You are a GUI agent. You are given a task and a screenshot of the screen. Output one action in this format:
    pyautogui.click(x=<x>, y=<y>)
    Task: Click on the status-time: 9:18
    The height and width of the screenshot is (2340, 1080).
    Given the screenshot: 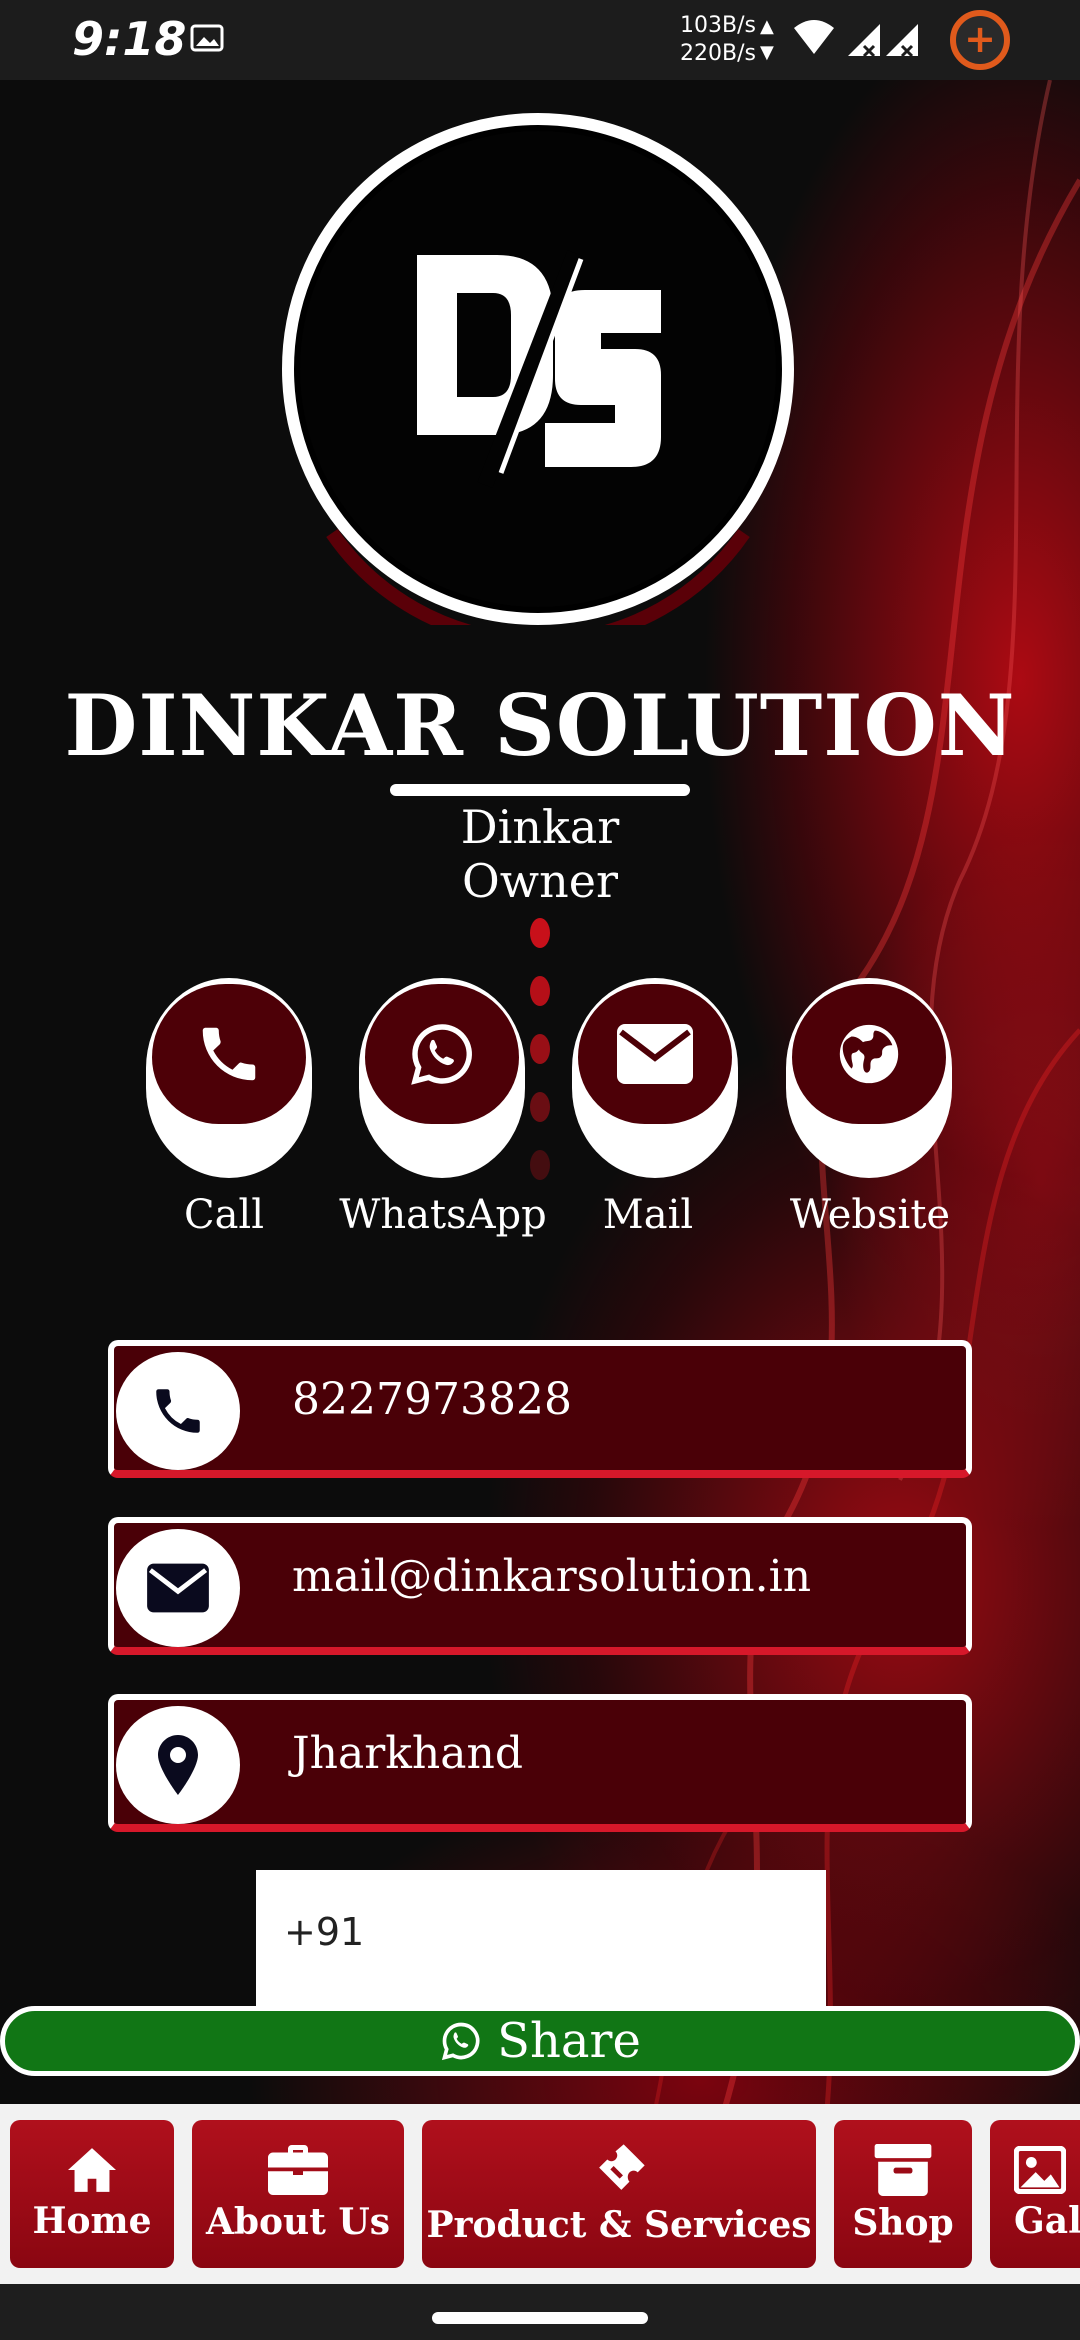 What is the action you would take?
    pyautogui.click(x=129, y=39)
    